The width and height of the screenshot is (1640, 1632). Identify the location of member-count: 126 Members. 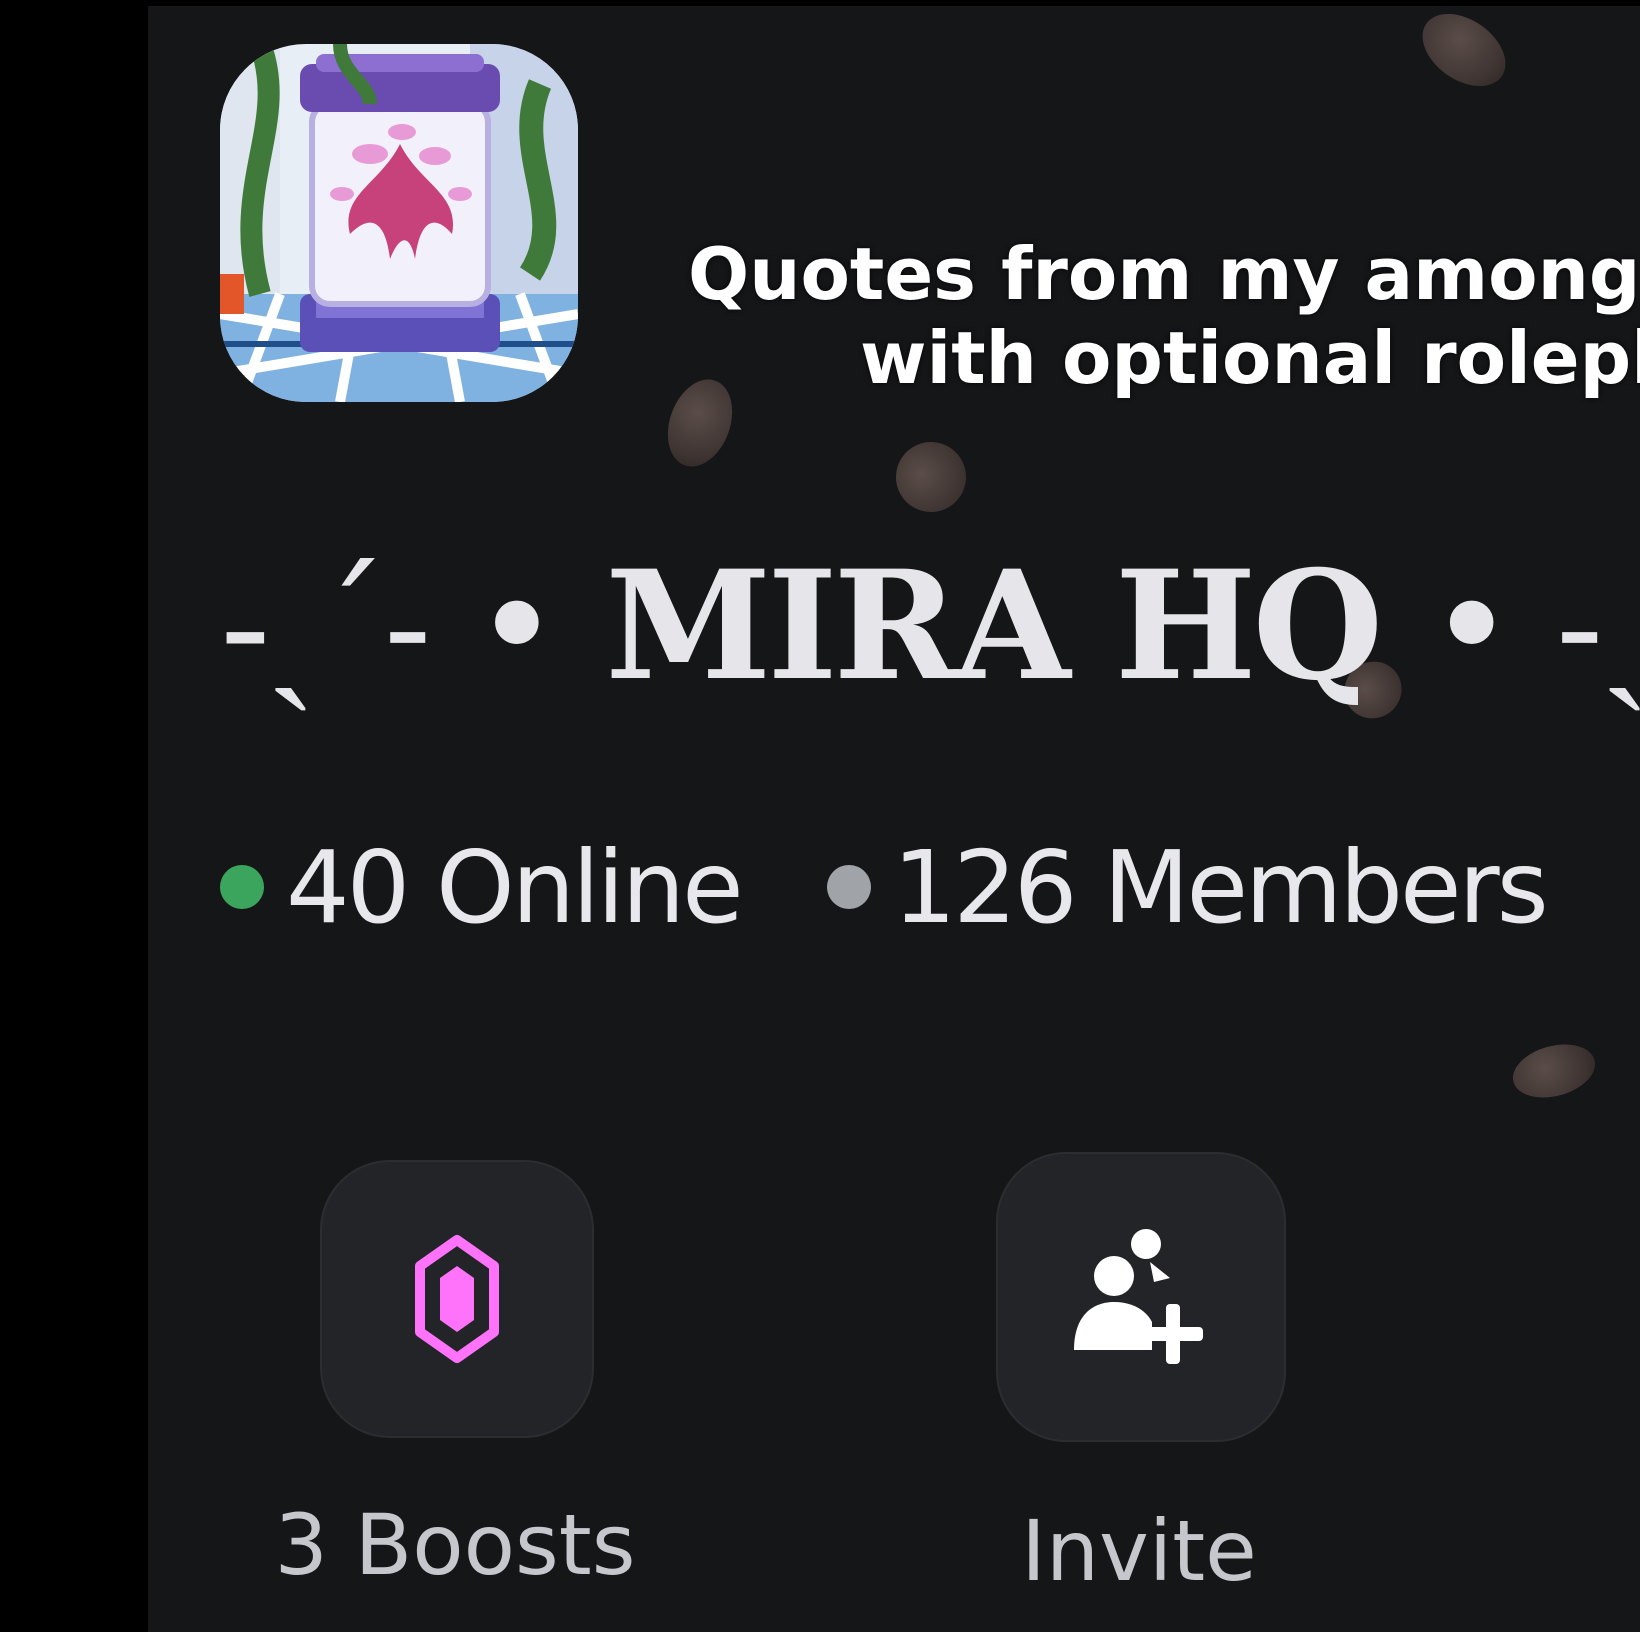
(1187, 887).